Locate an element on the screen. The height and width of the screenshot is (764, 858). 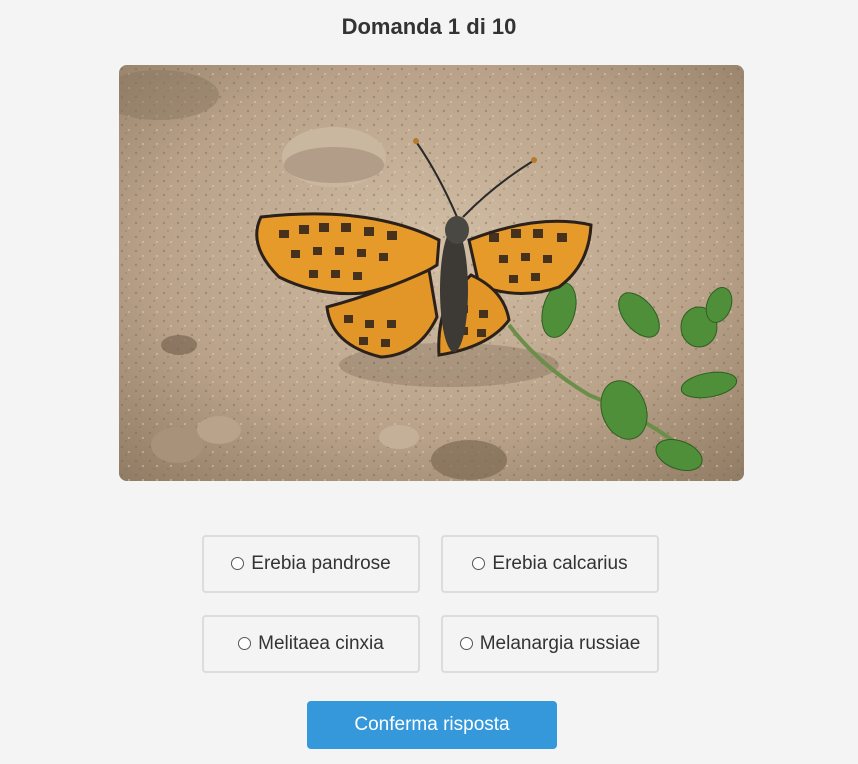
confirm-answer-button: Conferma risposta is located at coordinates (432, 725).